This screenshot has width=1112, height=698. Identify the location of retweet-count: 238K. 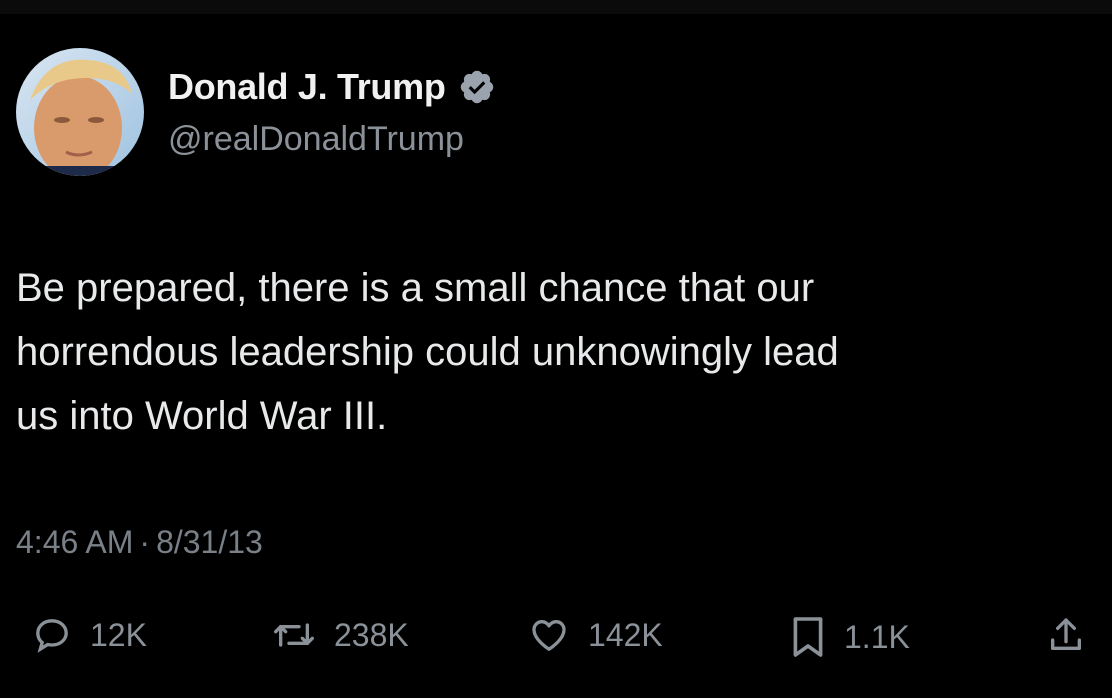
(371, 634).